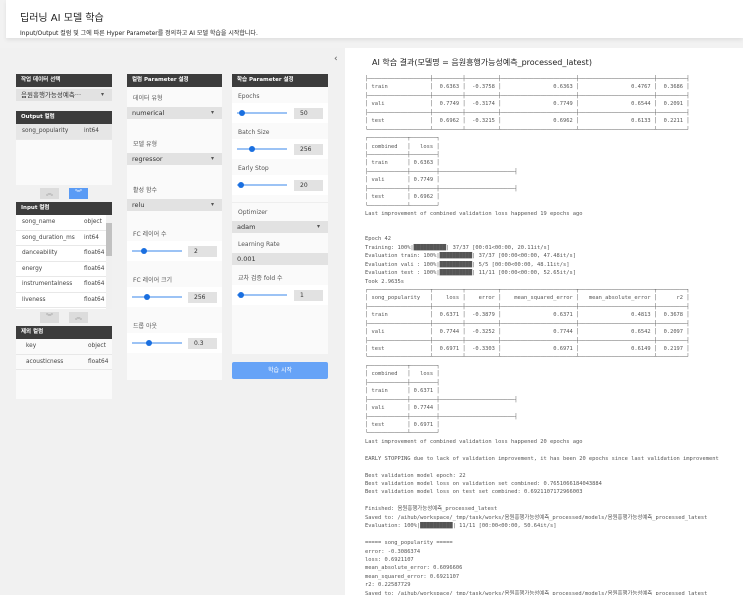 The width and height of the screenshot is (743, 595). What do you see at coordinates (384, 281) in the screenshot?
I see `log-line: Took 2.9635s` at bounding box center [384, 281].